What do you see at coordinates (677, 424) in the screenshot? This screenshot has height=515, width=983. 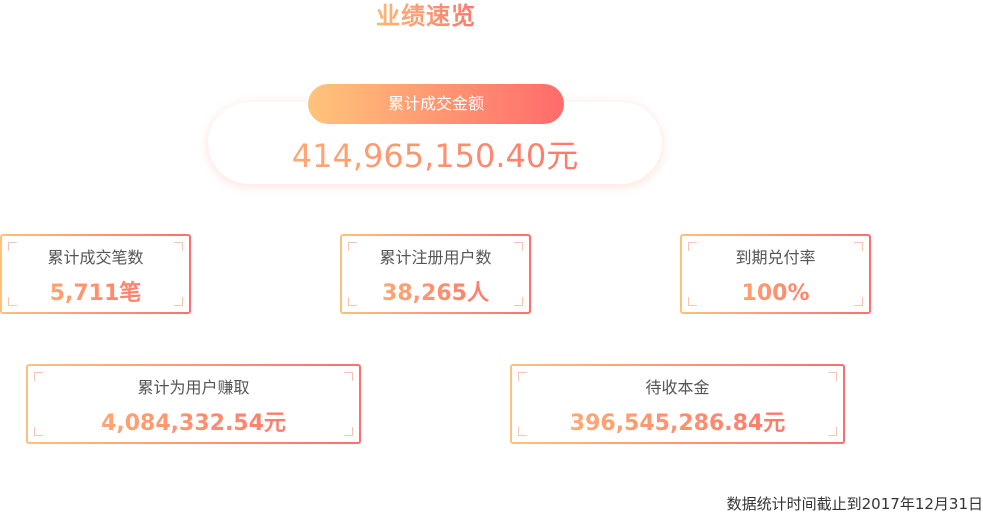 I see `stat-value: 396,545,286.84元` at bounding box center [677, 424].